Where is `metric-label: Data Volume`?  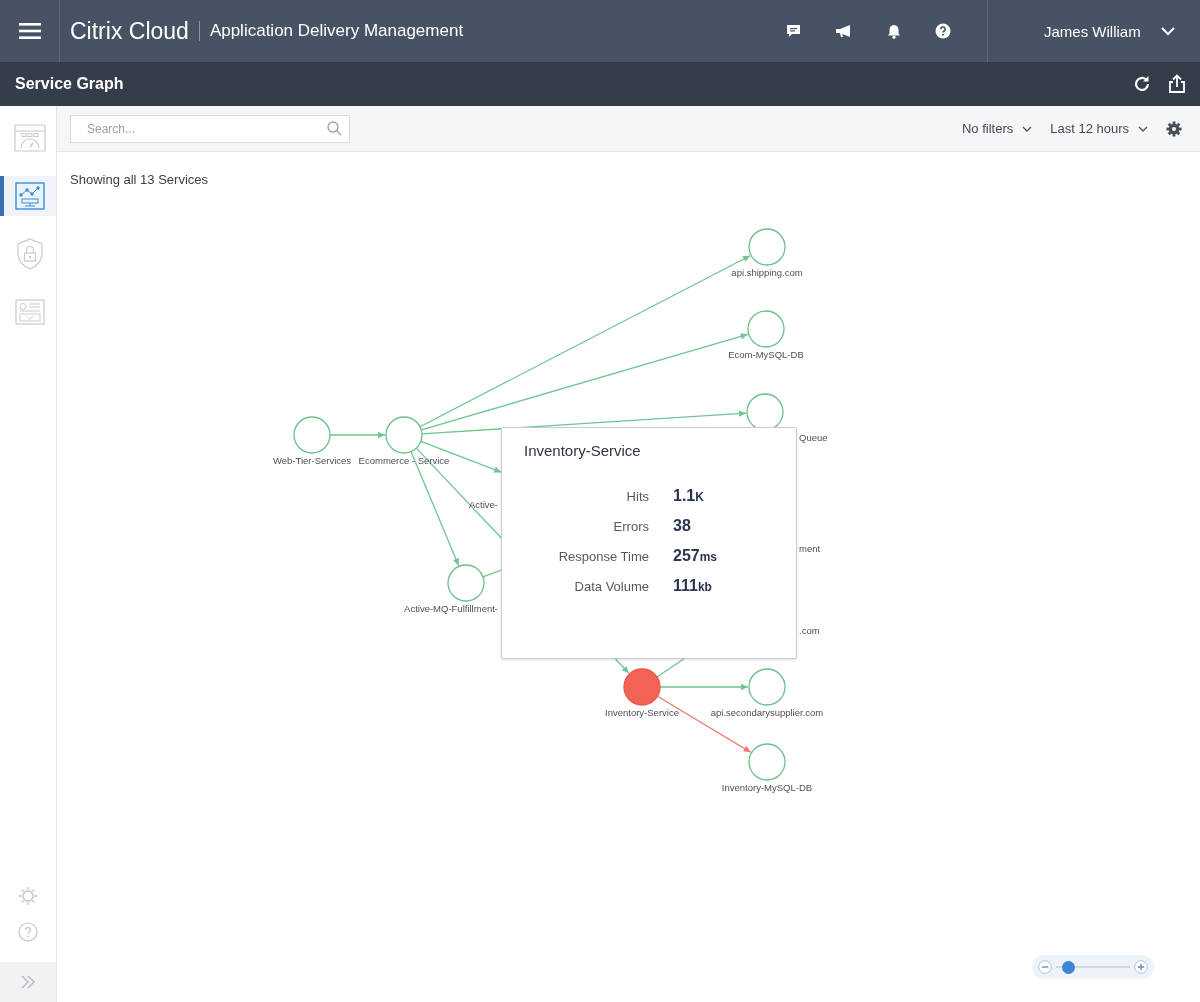 metric-label: Data Volume is located at coordinates (611, 586).